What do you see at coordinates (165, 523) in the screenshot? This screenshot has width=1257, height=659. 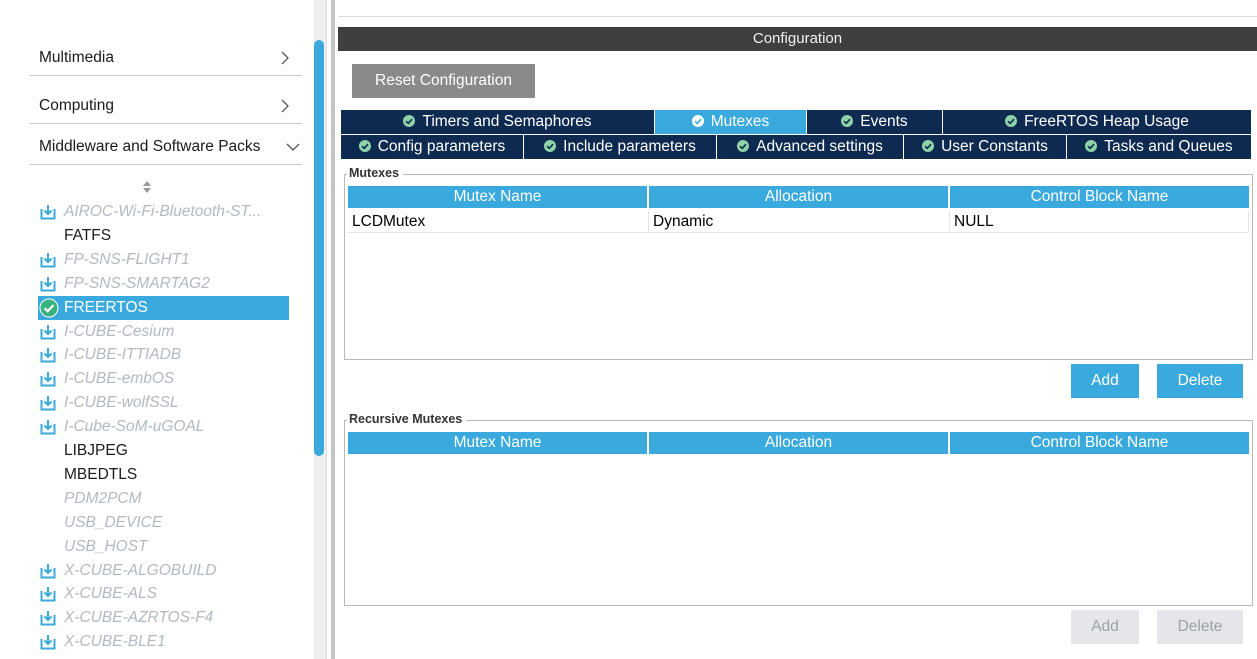 I see `tree-item-usb-device: USB_DEVICE` at bounding box center [165, 523].